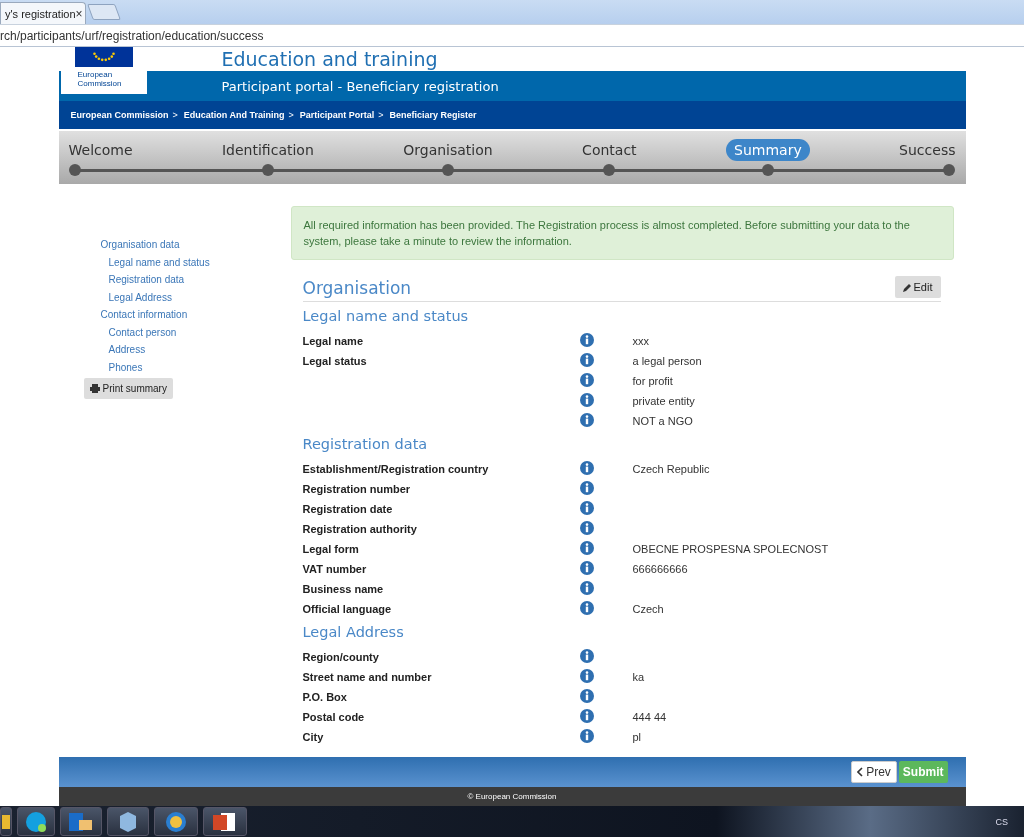 This screenshot has height=837, width=1024. I want to click on field-value: private entity, so click(663, 401).